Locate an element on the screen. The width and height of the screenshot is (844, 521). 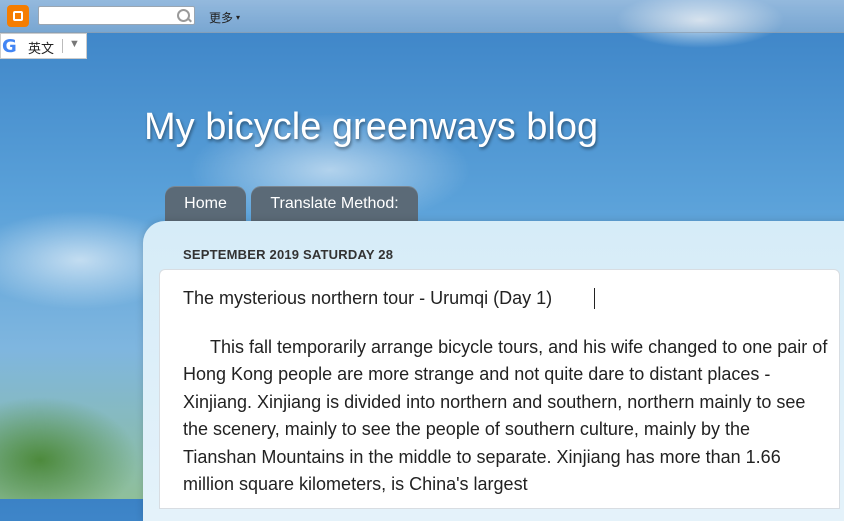
language-select-label: 英文 is located at coordinates (41, 47).